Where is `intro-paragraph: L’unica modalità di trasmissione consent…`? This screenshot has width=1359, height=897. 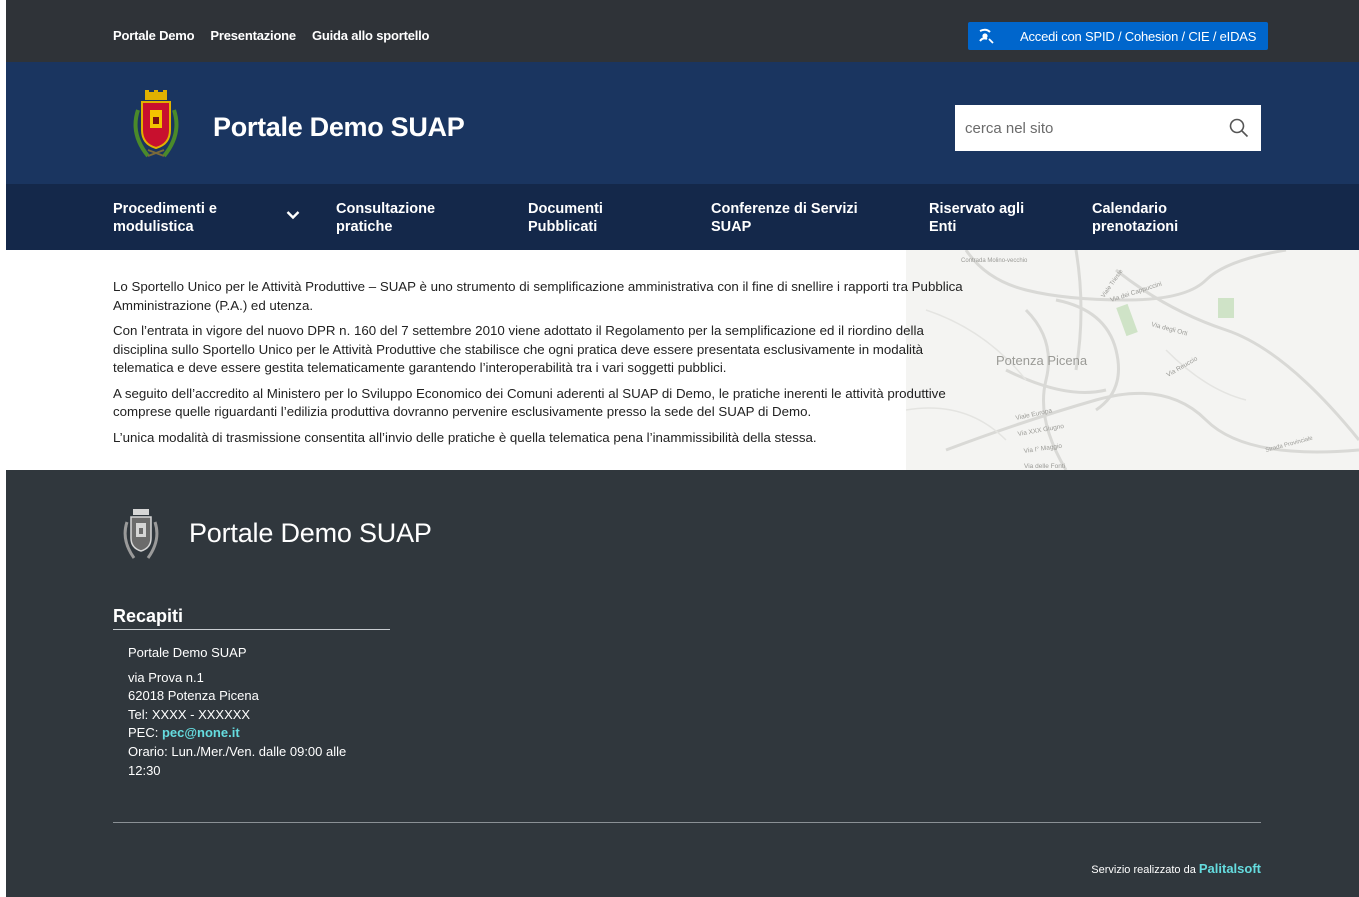 intro-paragraph: L’unica modalità di trasmissione consent… is located at coordinates (465, 437).